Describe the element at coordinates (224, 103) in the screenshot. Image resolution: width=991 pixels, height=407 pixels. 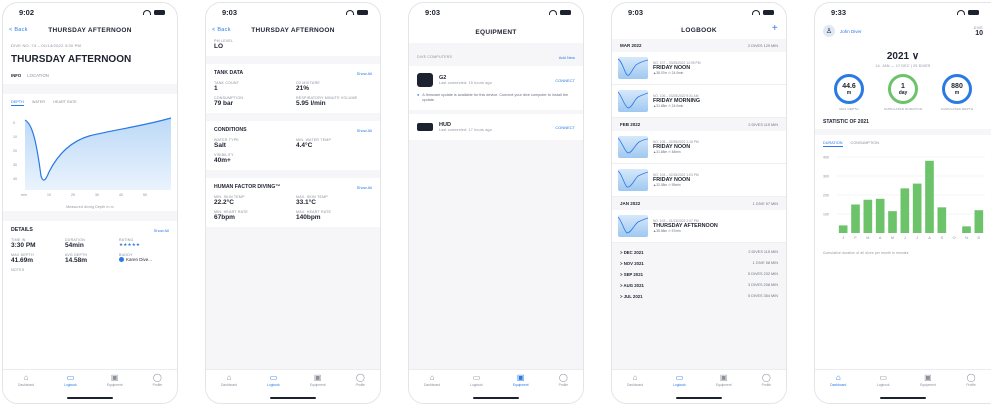
I see `field-value: 79 bar` at that location.